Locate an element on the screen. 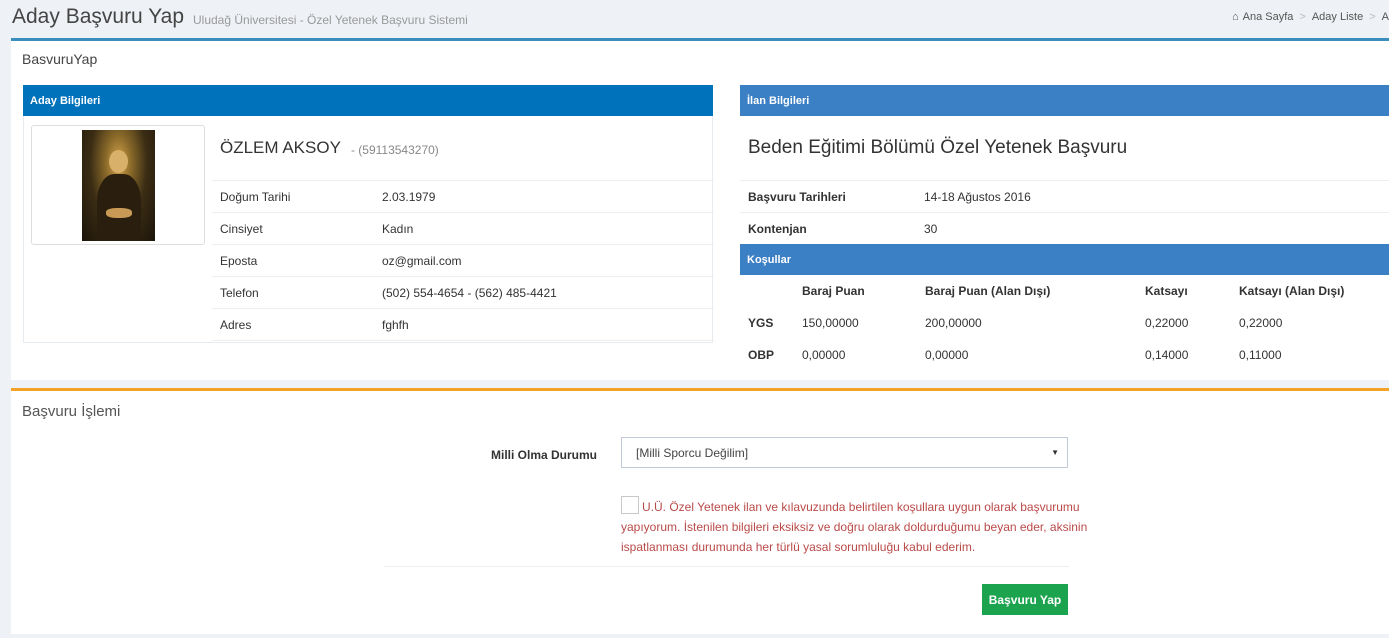 Image resolution: width=1389 pixels, height=638 pixels. aday-bilgileri-header: Aday Bilgileri is located at coordinates (368, 100).